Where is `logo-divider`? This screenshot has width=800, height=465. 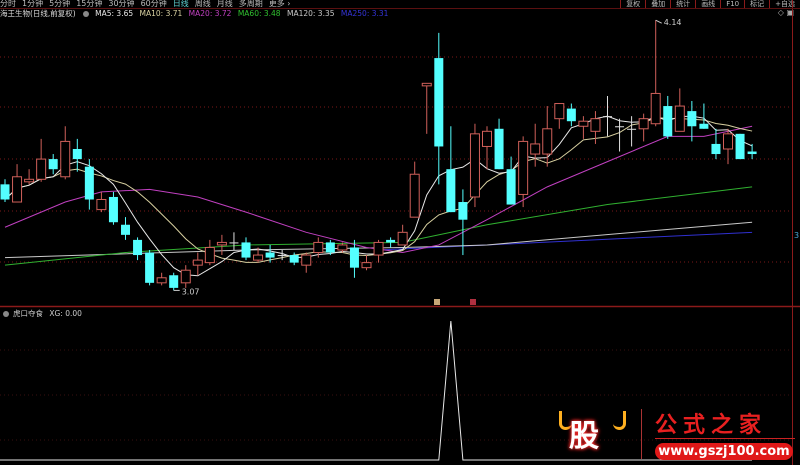 logo-divider is located at coordinates (641, 434).